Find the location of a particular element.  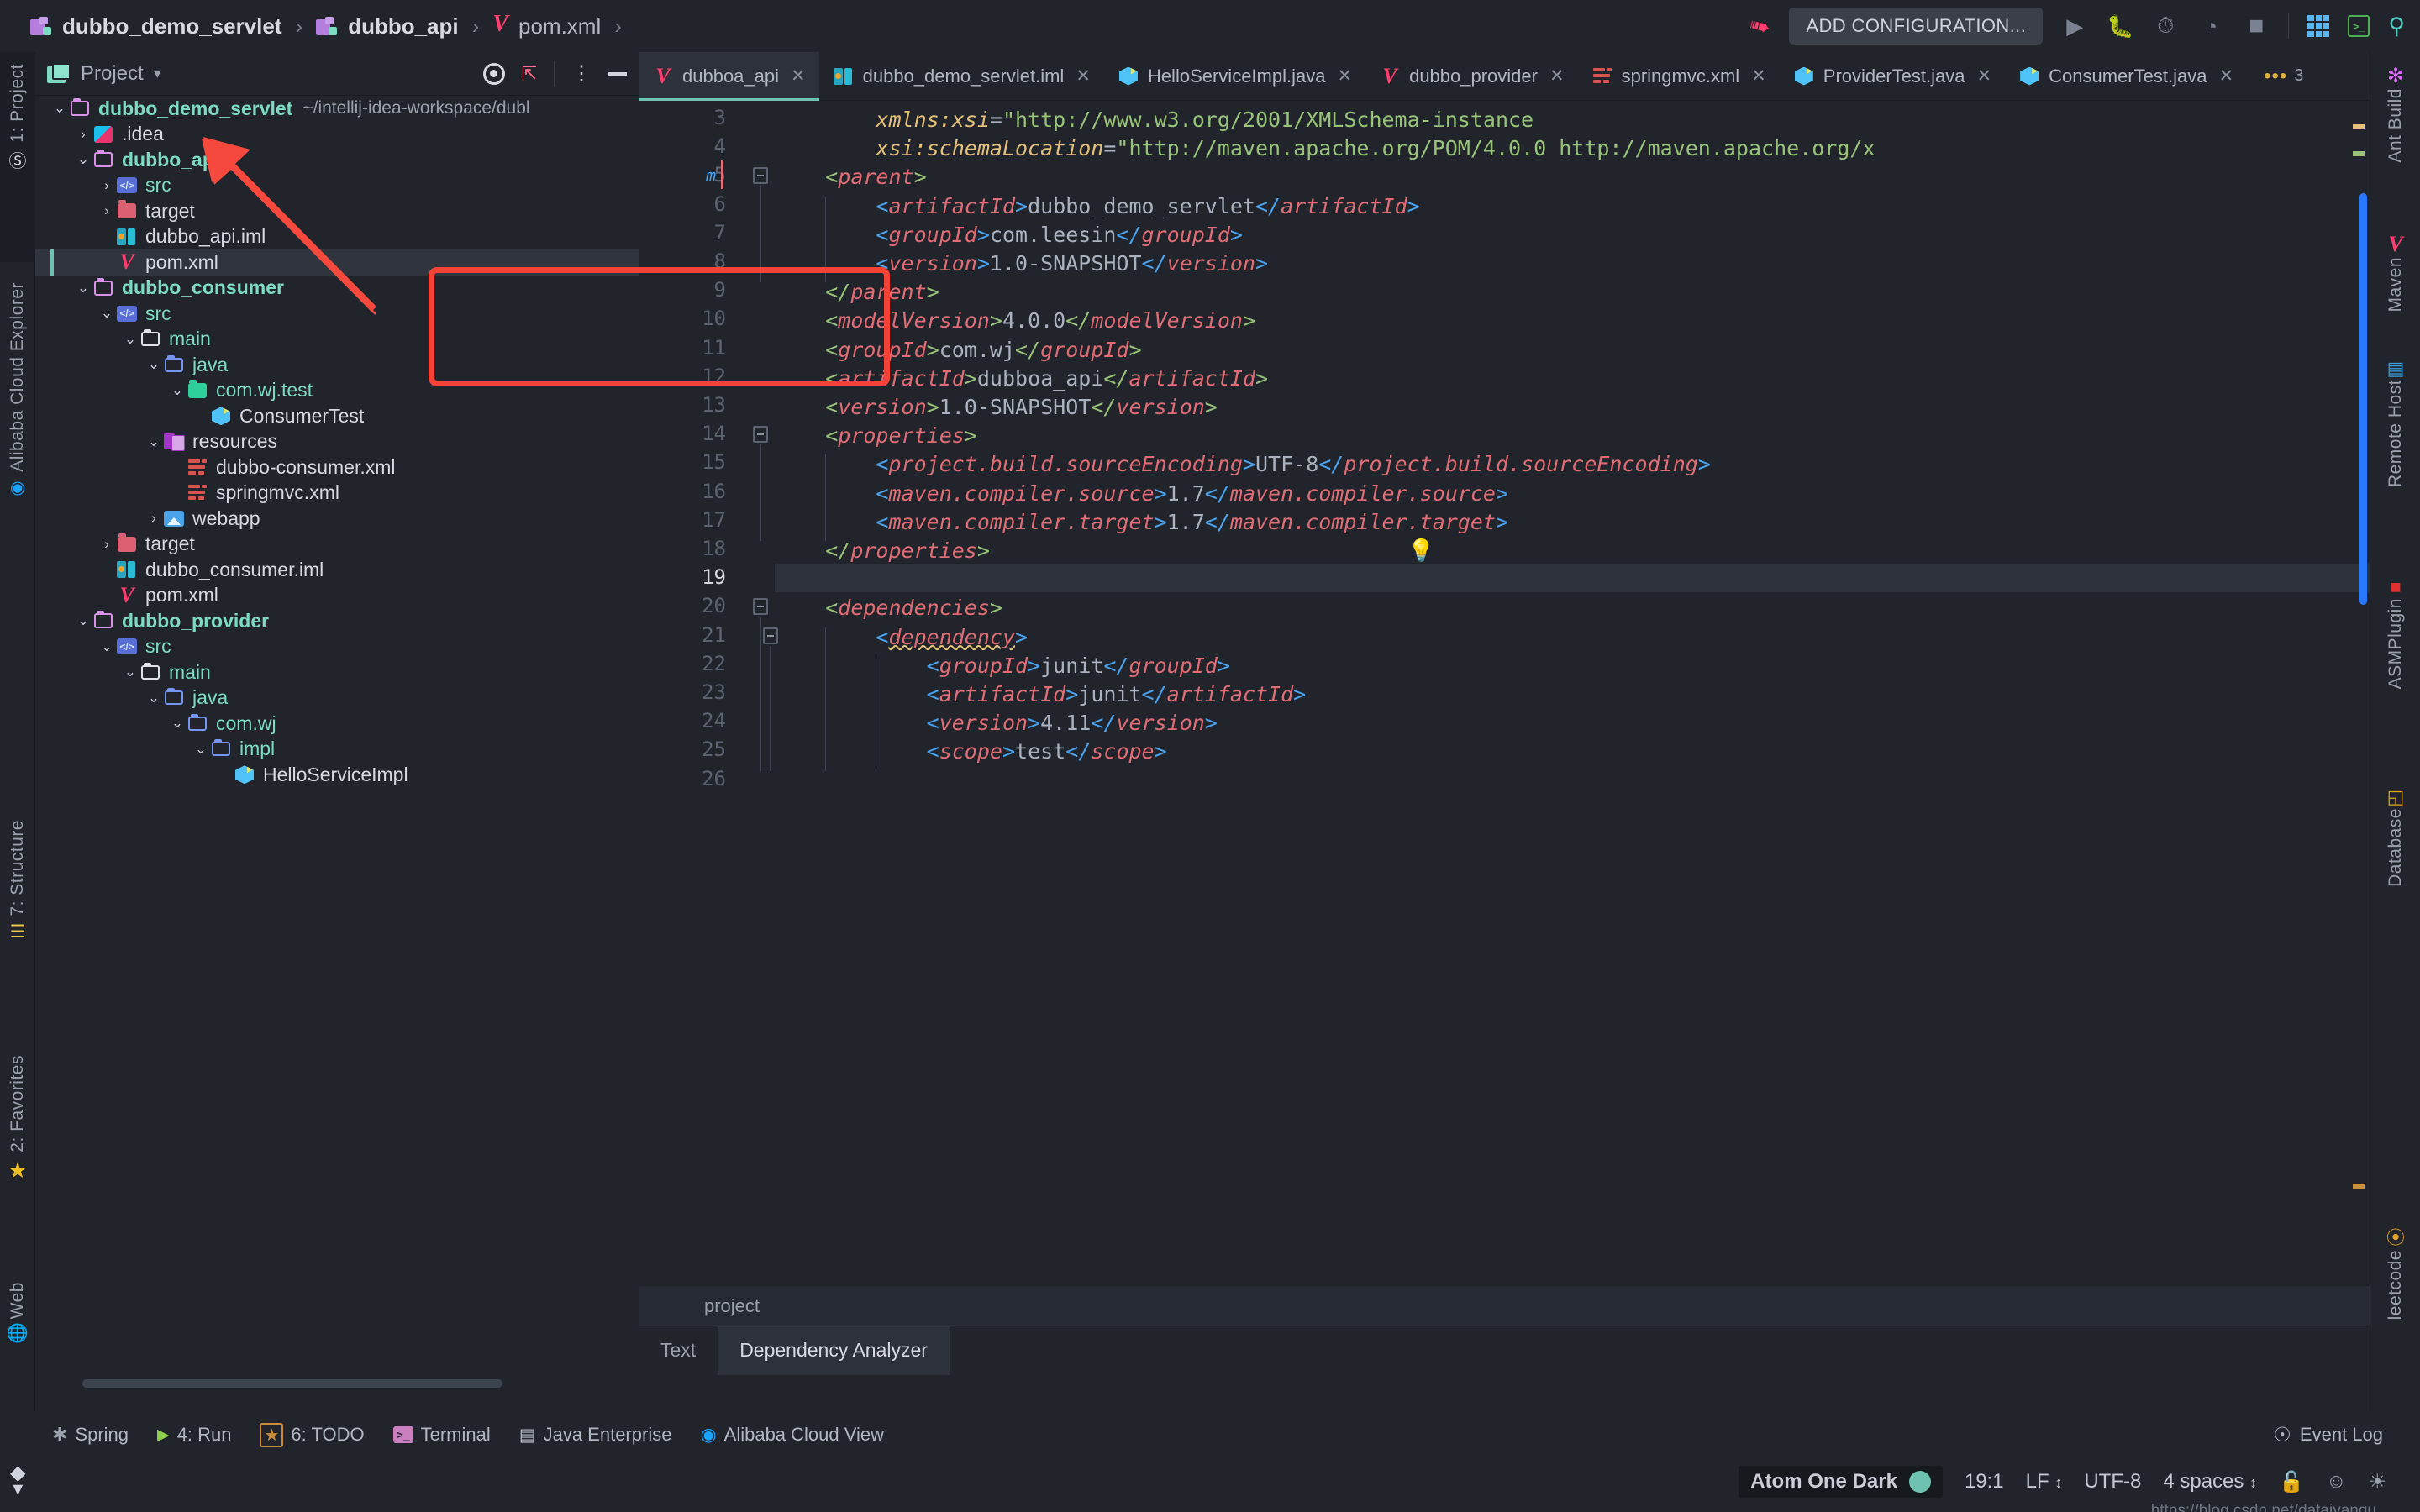

chevron-down-icon: ▾ is located at coordinates (157, 73).